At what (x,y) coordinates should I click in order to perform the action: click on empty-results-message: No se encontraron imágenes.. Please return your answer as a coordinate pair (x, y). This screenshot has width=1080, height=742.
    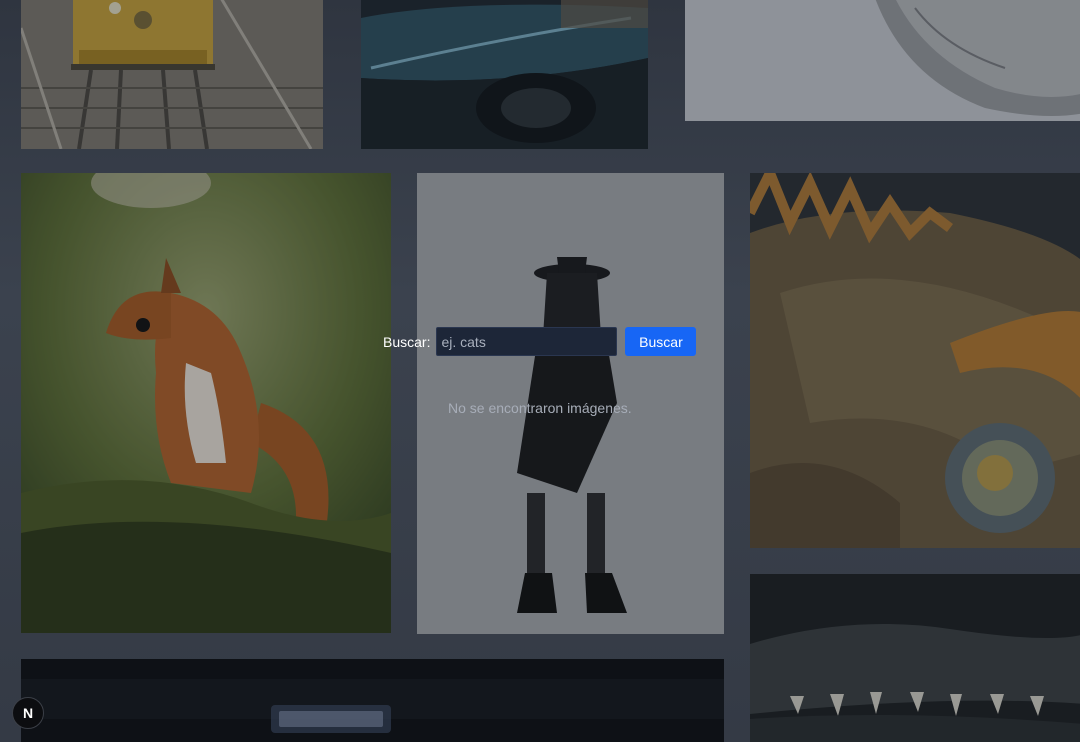
    Looking at the image, I should click on (540, 408).